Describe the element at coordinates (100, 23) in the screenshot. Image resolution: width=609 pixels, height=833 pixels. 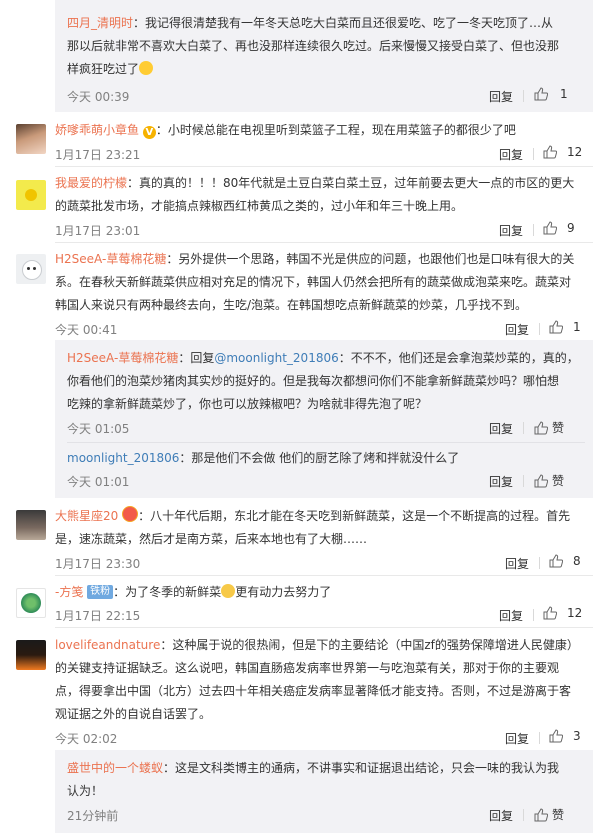
I see `comment-author: 四月_清明时` at that location.